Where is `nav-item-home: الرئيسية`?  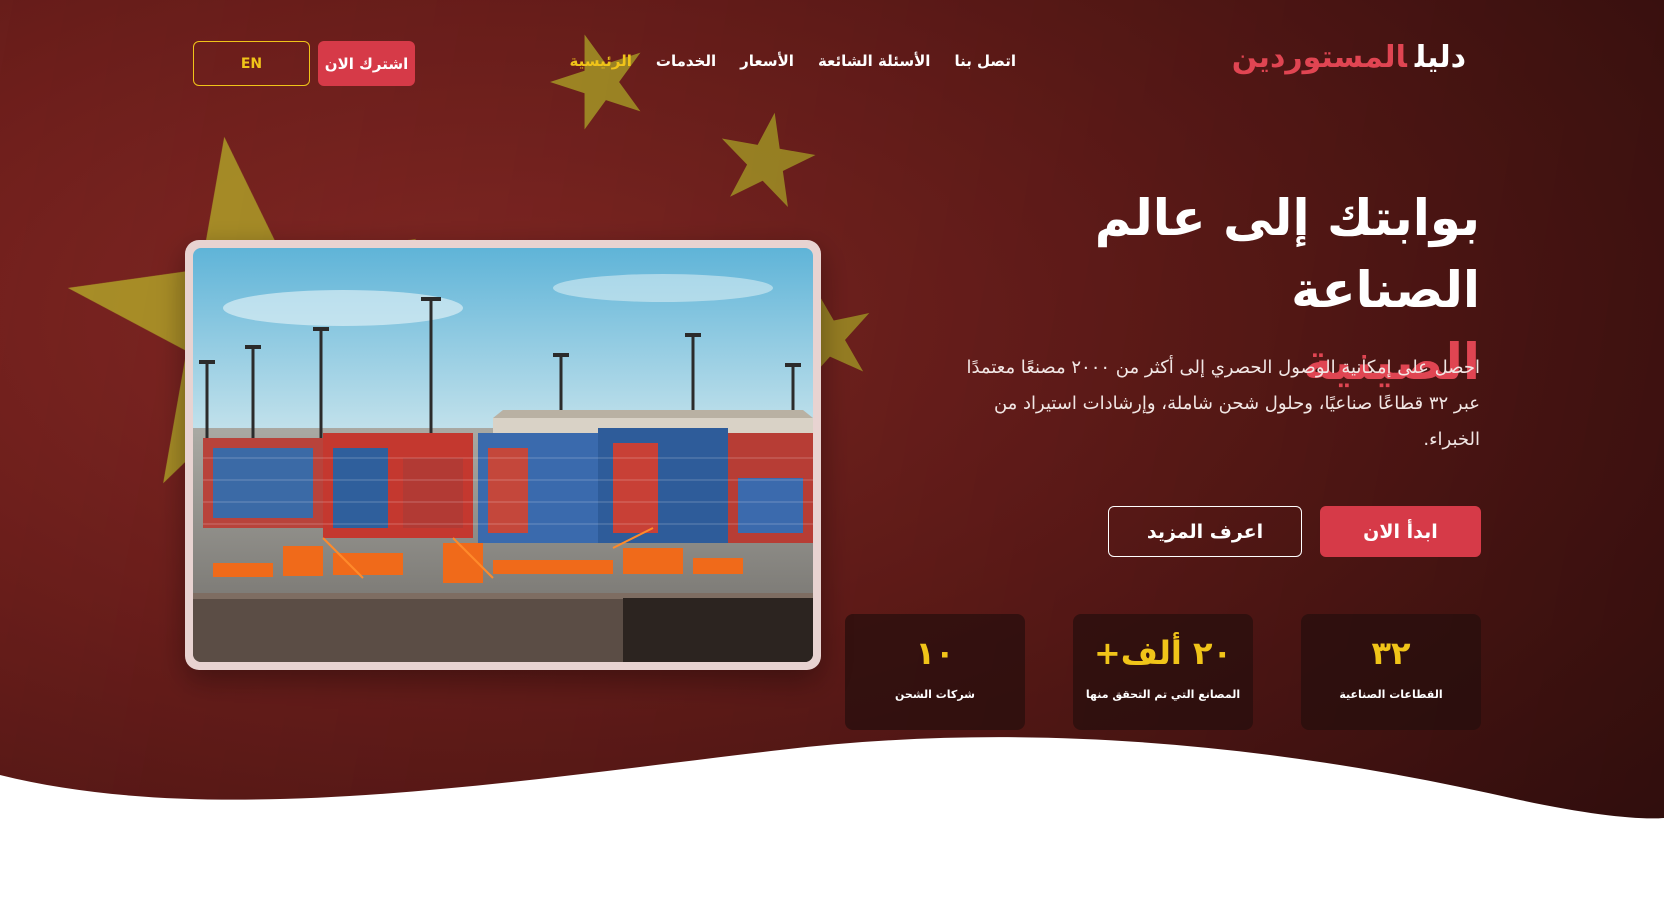 nav-item-home: الرئيسية is located at coordinates (601, 61).